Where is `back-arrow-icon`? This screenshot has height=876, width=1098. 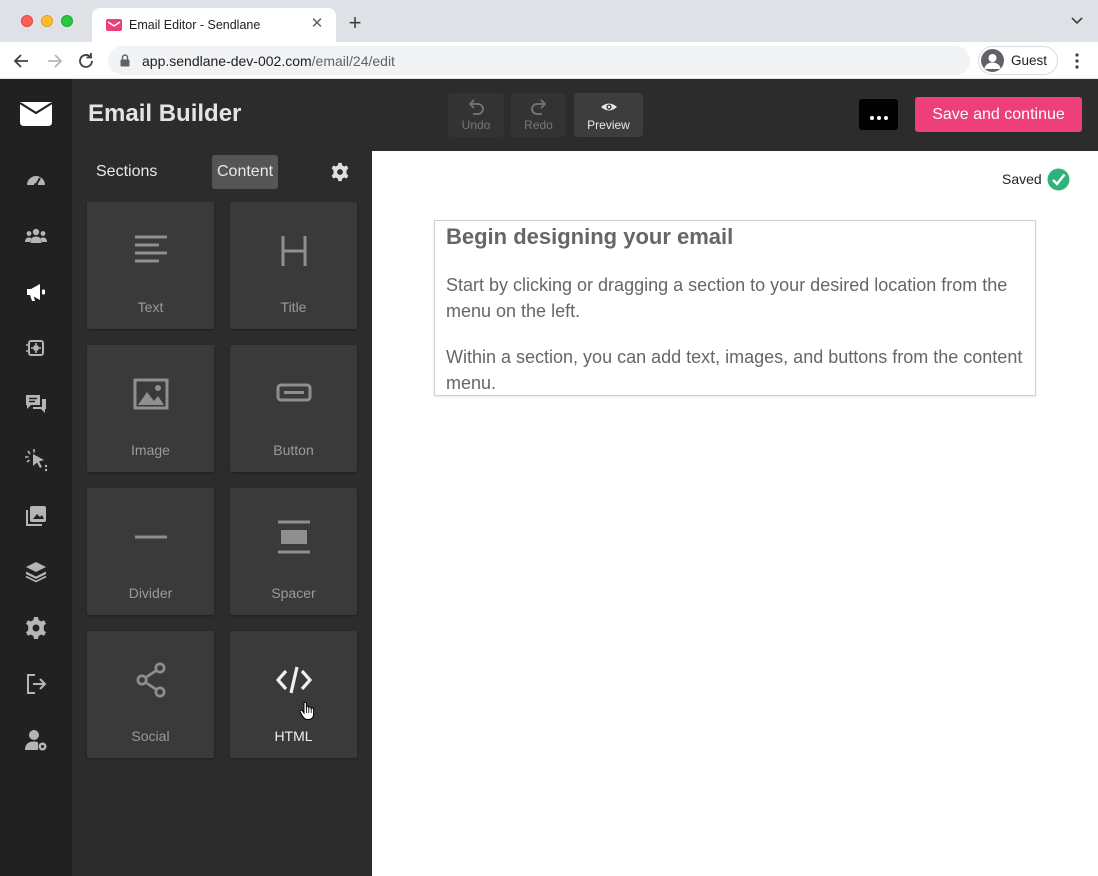 back-arrow-icon is located at coordinates (22, 61).